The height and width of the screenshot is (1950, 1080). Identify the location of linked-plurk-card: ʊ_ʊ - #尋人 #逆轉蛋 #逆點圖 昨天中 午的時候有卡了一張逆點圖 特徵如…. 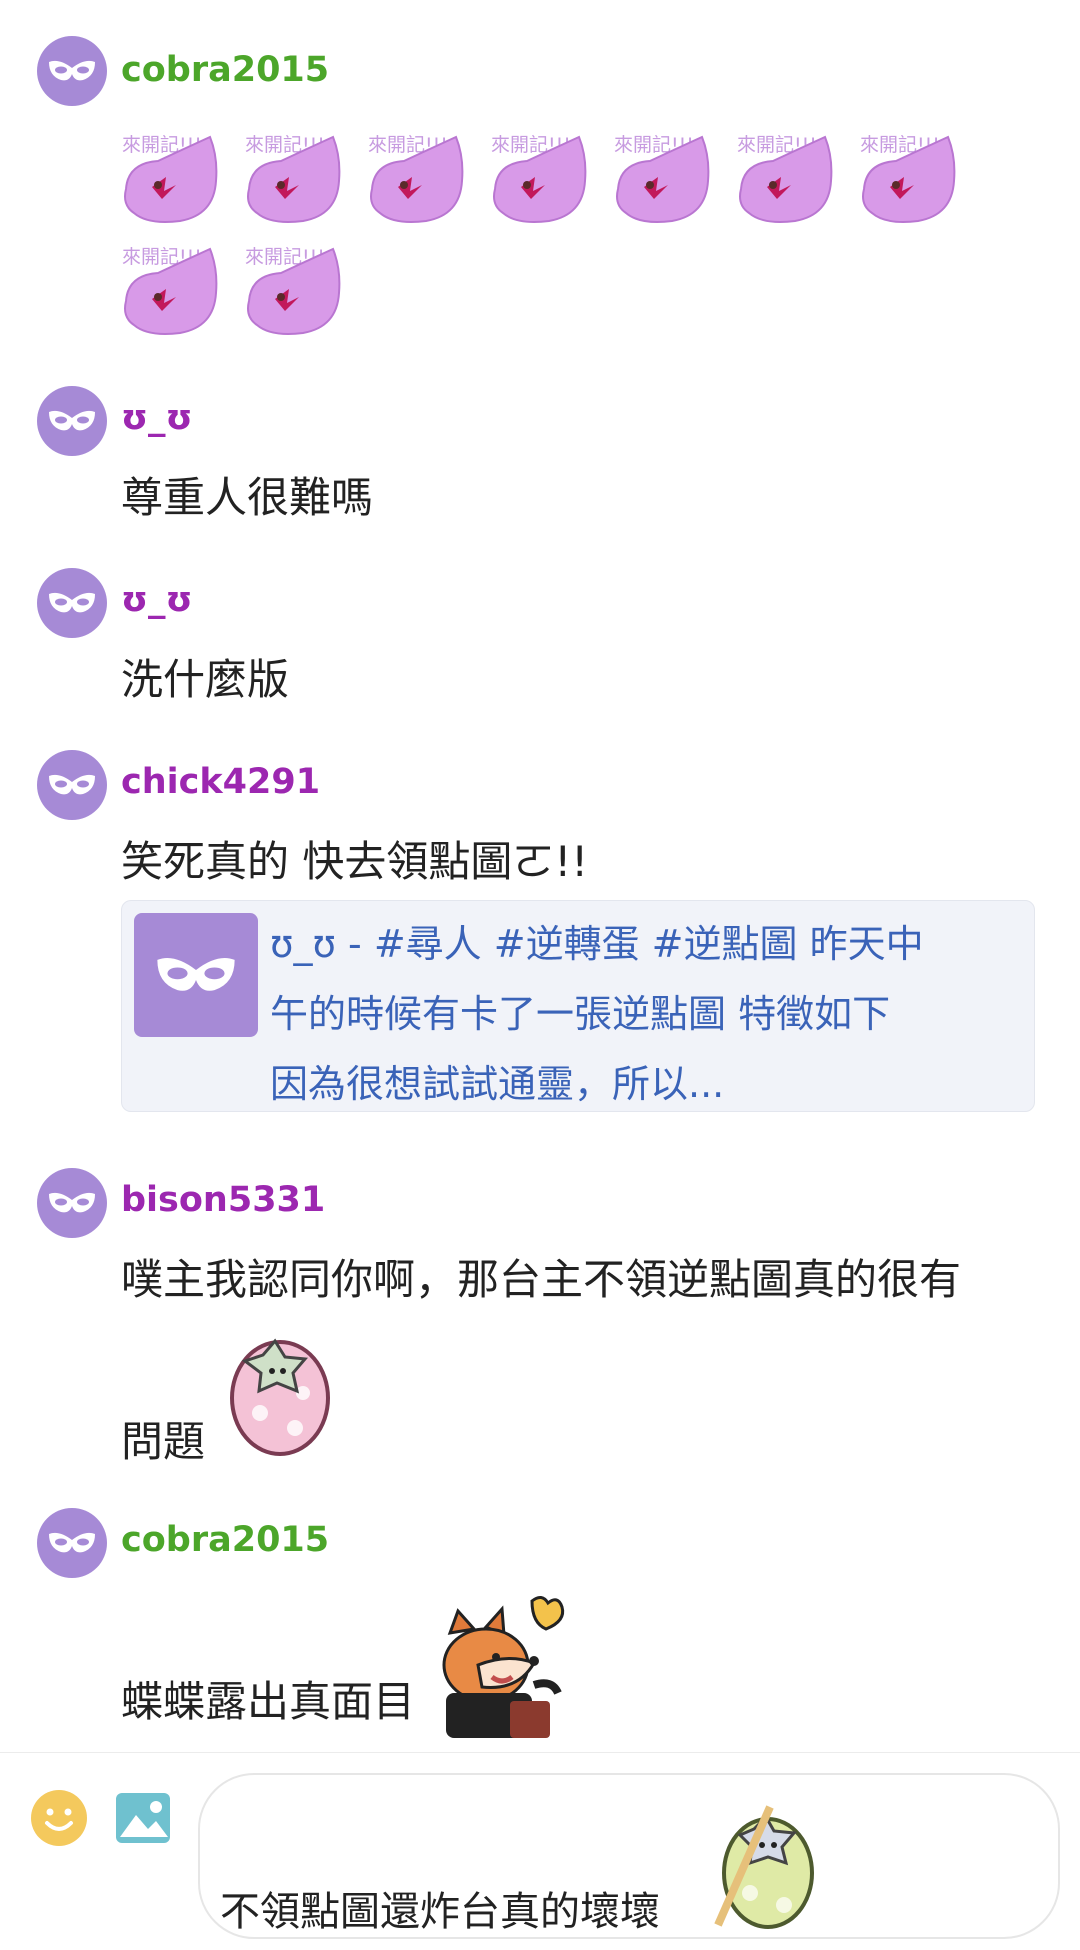
(578, 1006).